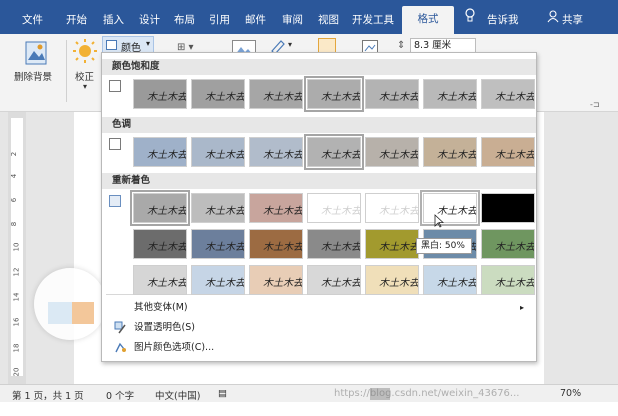 The height and width of the screenshot is (416, 618). I want to click on lightbulb-icon, so click(470, 17).